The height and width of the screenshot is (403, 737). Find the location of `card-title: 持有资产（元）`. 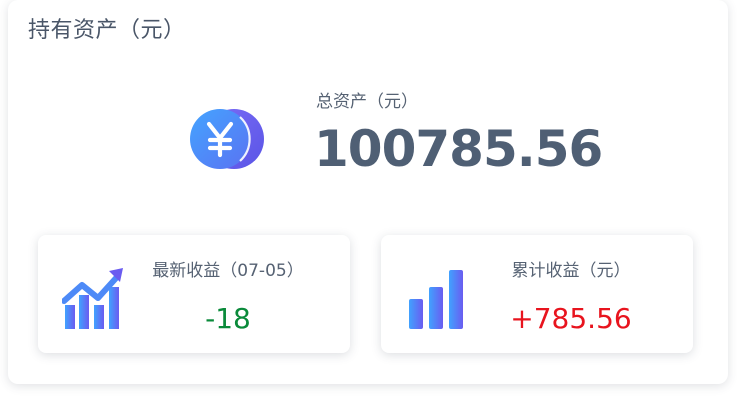

card-title: 持有资产（元） is located at coordinates (107, 30).